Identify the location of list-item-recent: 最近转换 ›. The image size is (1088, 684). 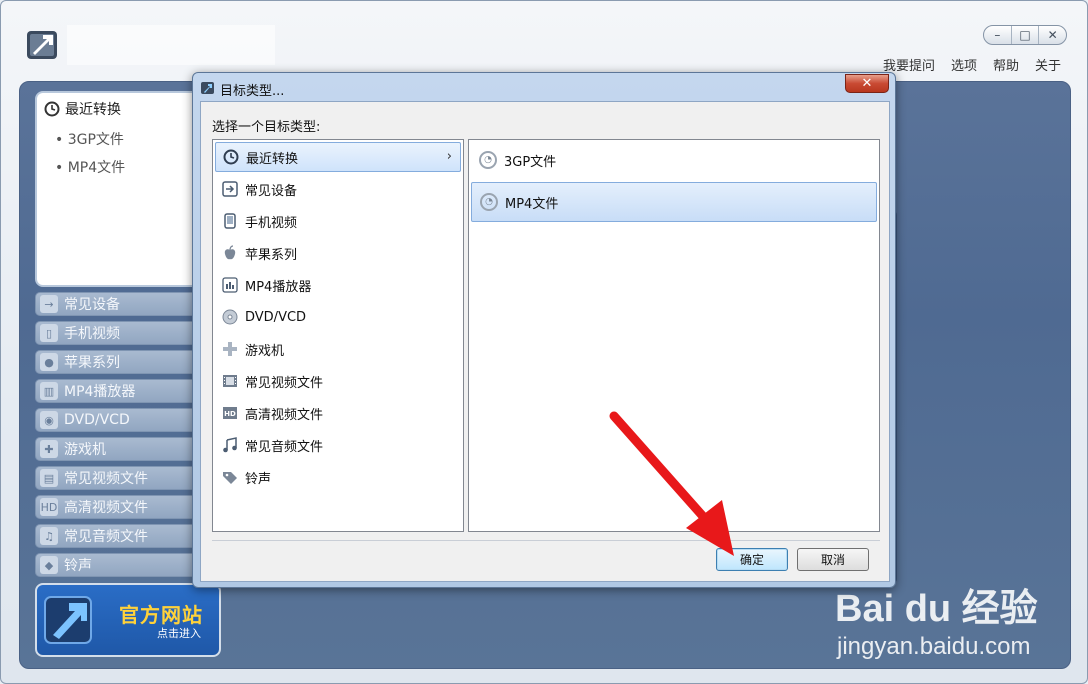
(338, 157).